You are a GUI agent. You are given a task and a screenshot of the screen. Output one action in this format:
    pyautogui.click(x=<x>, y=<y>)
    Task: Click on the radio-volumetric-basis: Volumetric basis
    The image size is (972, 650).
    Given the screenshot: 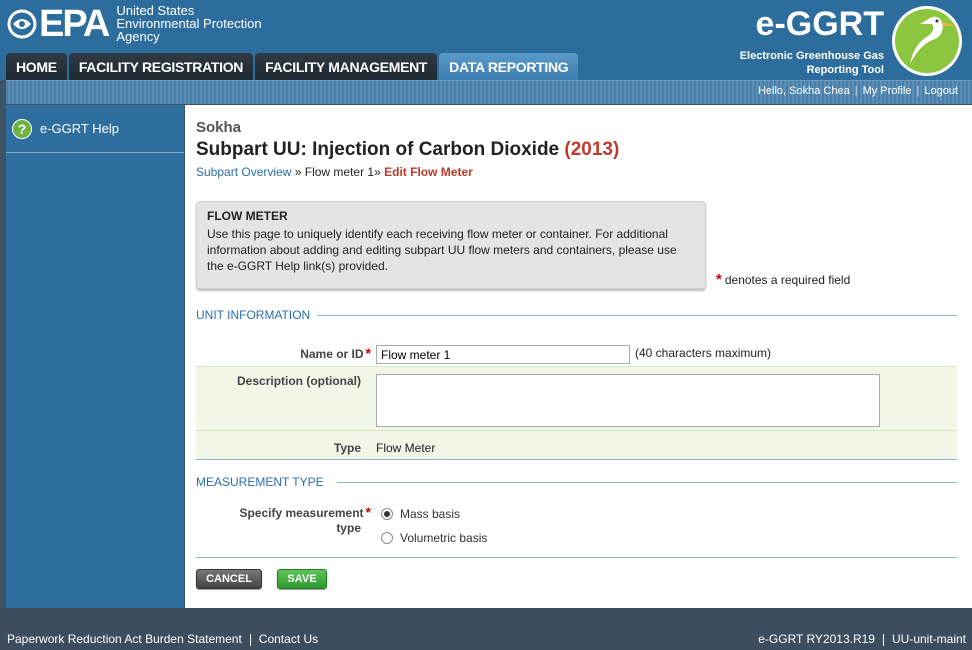 What is the action you would take?
    pyautogui.click(x=434, y=538)
    